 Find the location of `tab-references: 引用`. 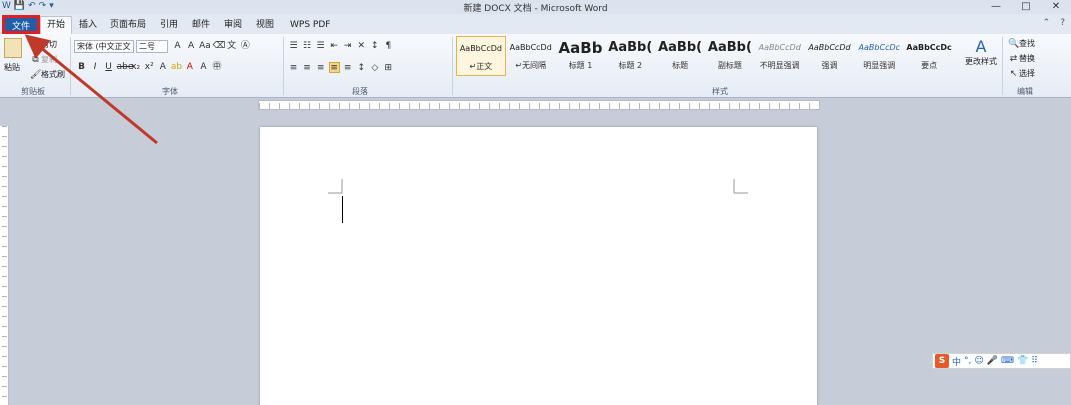

tab-references: 引用 is located at coordinates (169, 25).